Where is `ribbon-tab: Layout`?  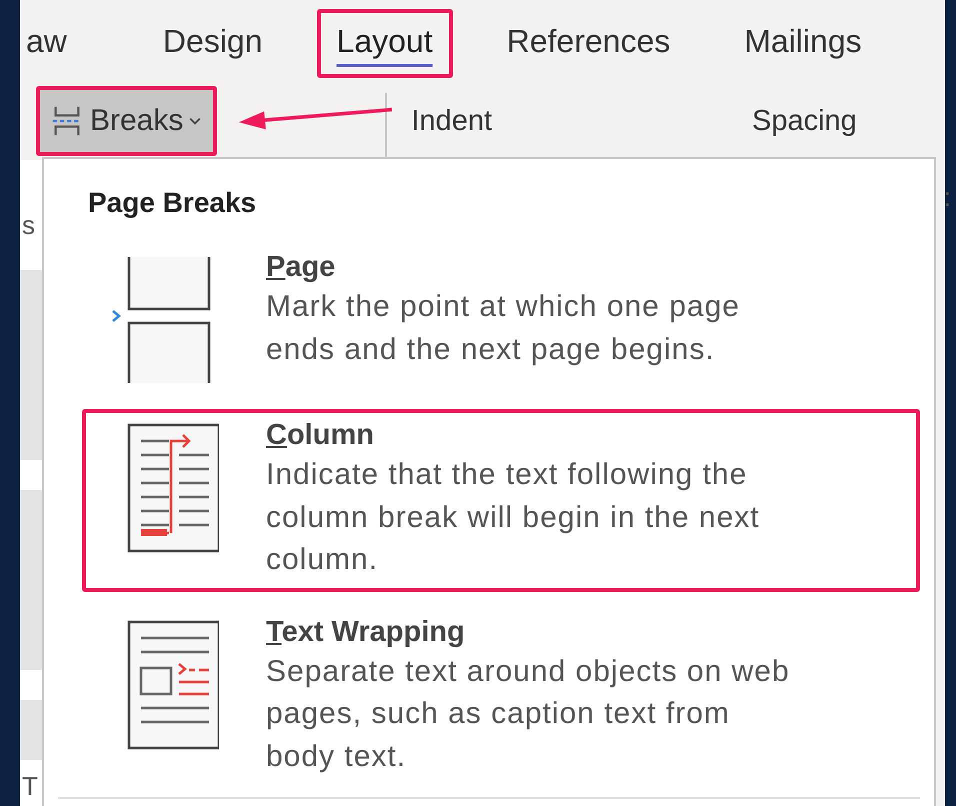 ribbon-tab: Layout is located at coordinates (384, 43).